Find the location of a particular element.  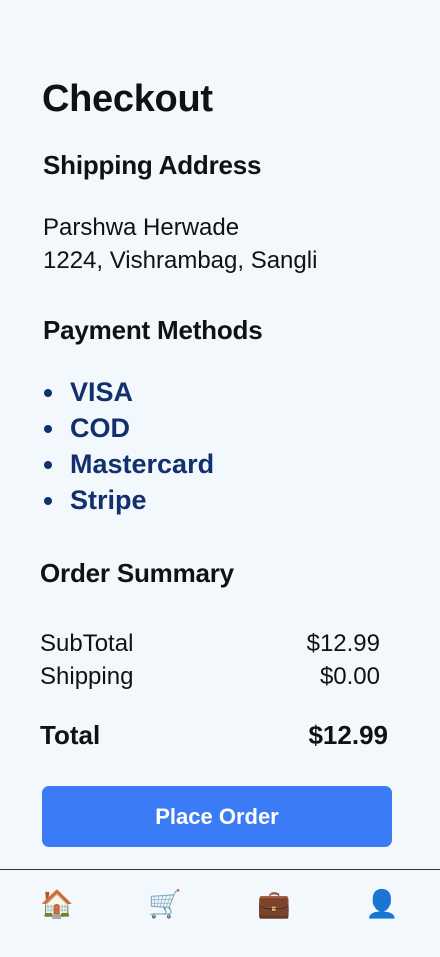

payment-method-label: COD is located at coordinates (100, 428).